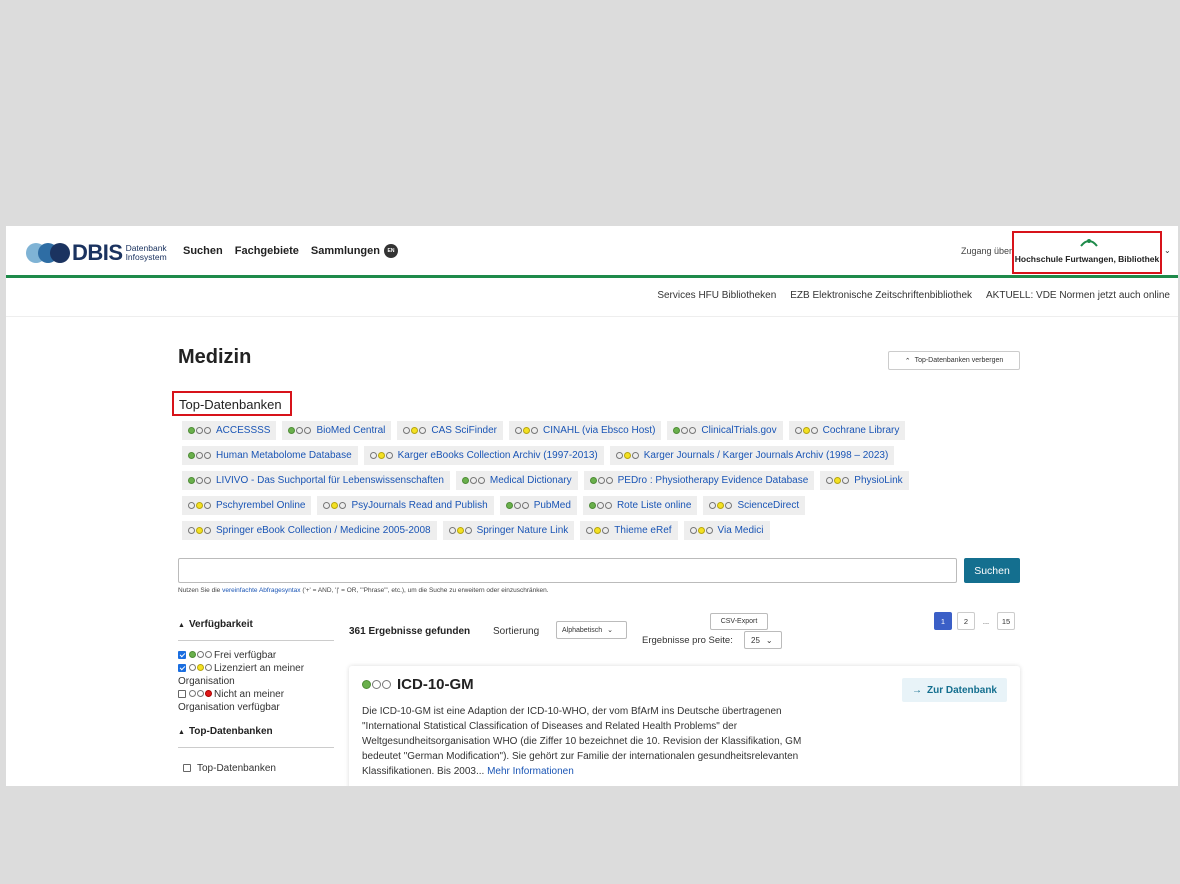  I want to click on nav-suchen: Suchen, so click(203, 251).